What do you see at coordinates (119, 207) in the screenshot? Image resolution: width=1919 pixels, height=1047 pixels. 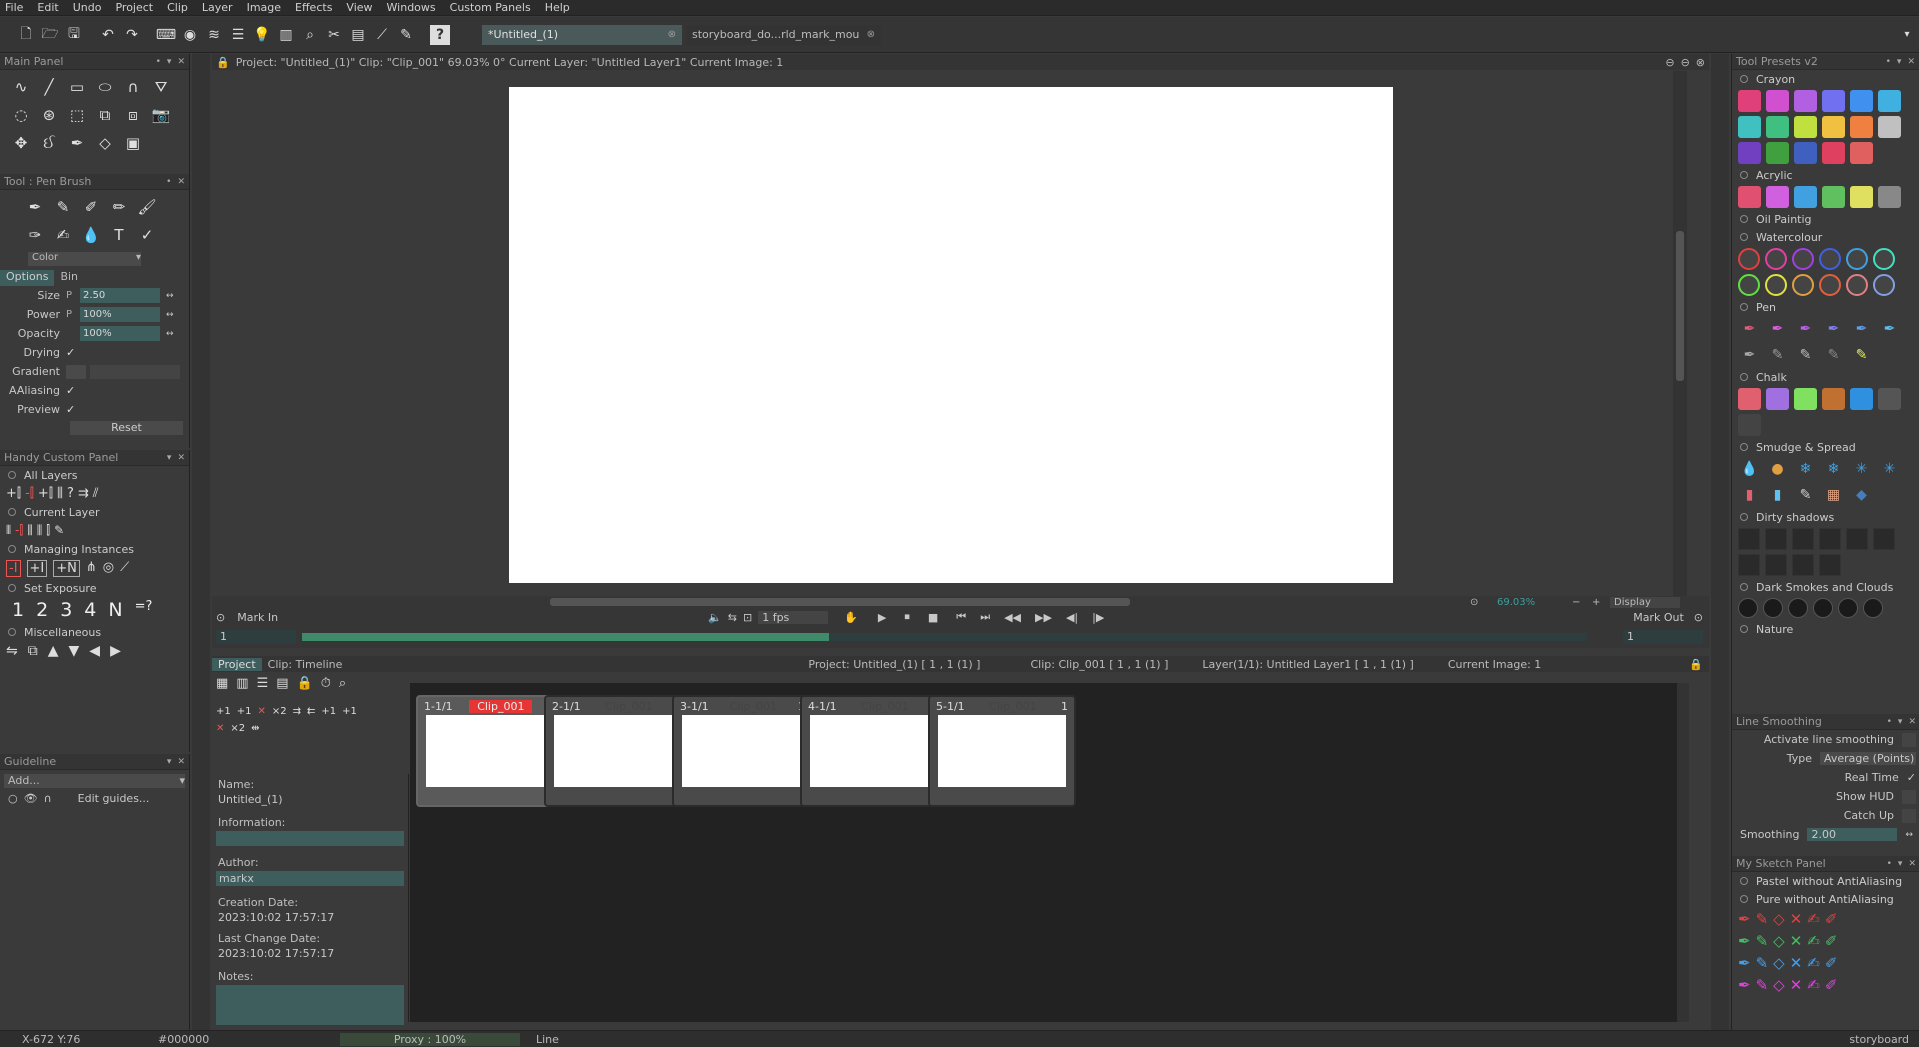 I see `felt-pen-icon: ✏` at bounding box center [119, 207].